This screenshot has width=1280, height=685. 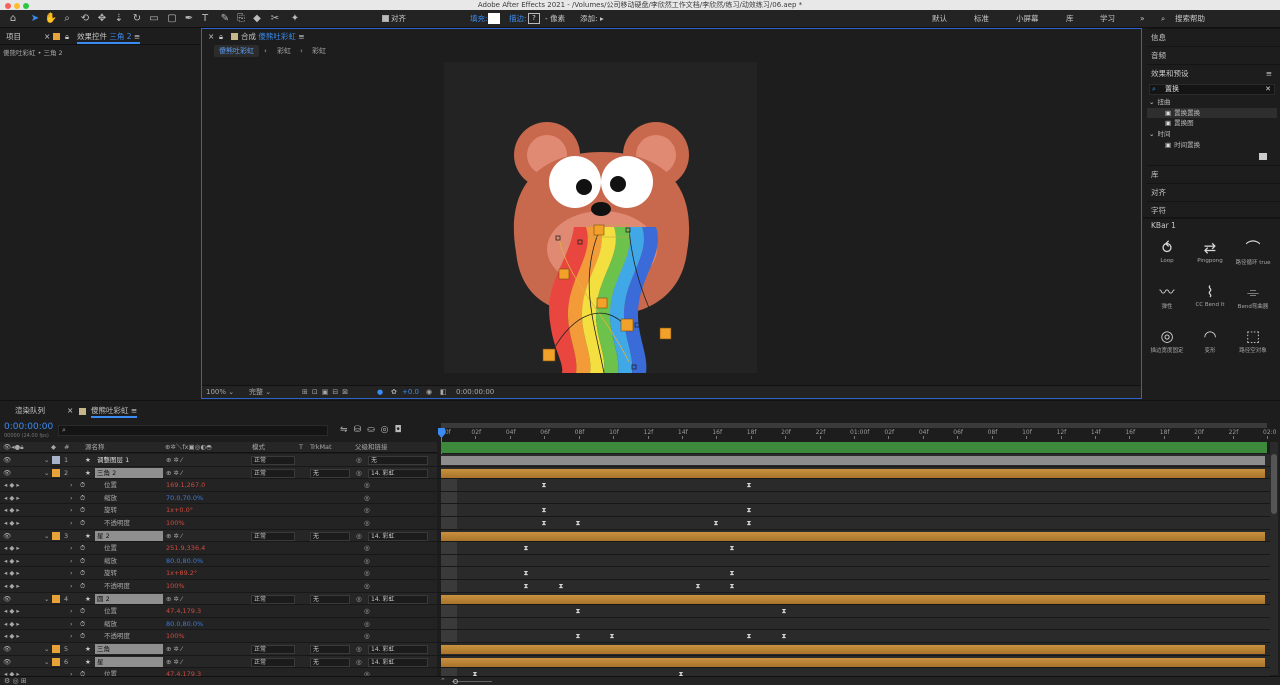 I want to click on layer-row: 👁︎ ⌄ 5 ★ 三角 ⊕ ✲ ⁄ 正常 无 ◎ 14. 彩虹, so click(x=635, y=649).